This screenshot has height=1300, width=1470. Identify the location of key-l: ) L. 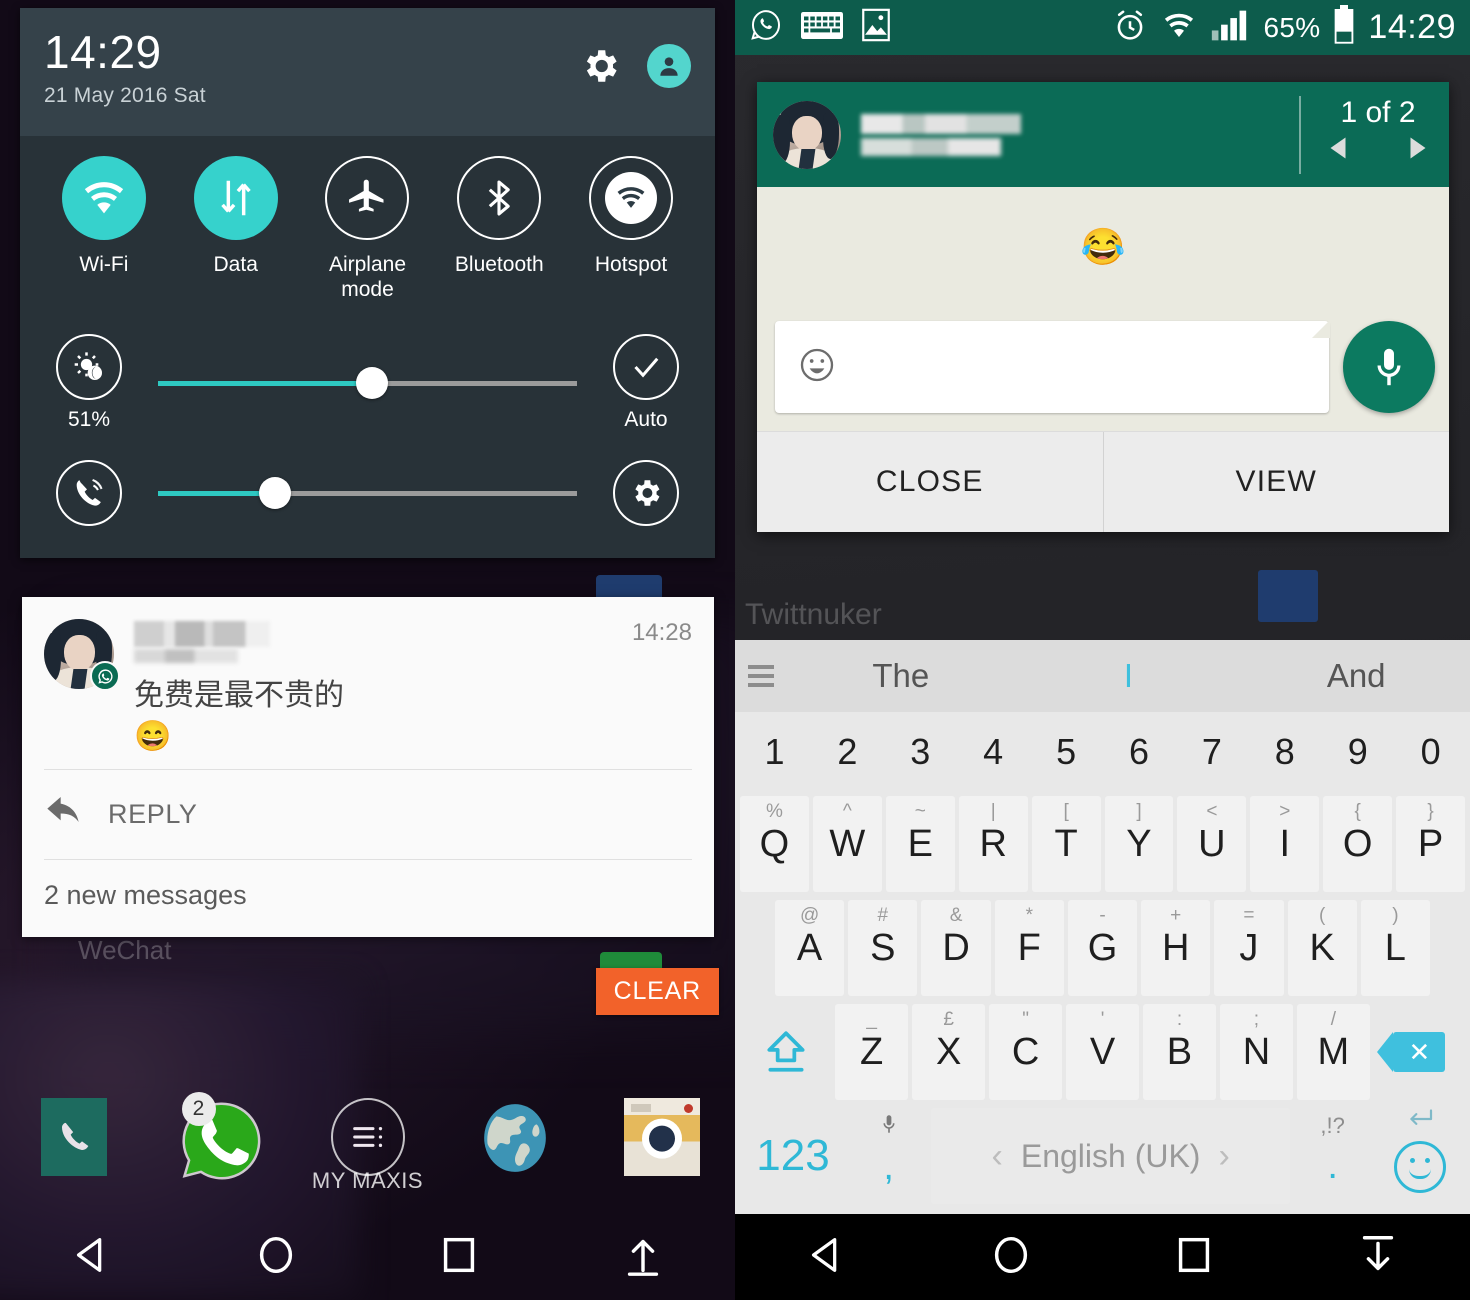
(1395, 948).